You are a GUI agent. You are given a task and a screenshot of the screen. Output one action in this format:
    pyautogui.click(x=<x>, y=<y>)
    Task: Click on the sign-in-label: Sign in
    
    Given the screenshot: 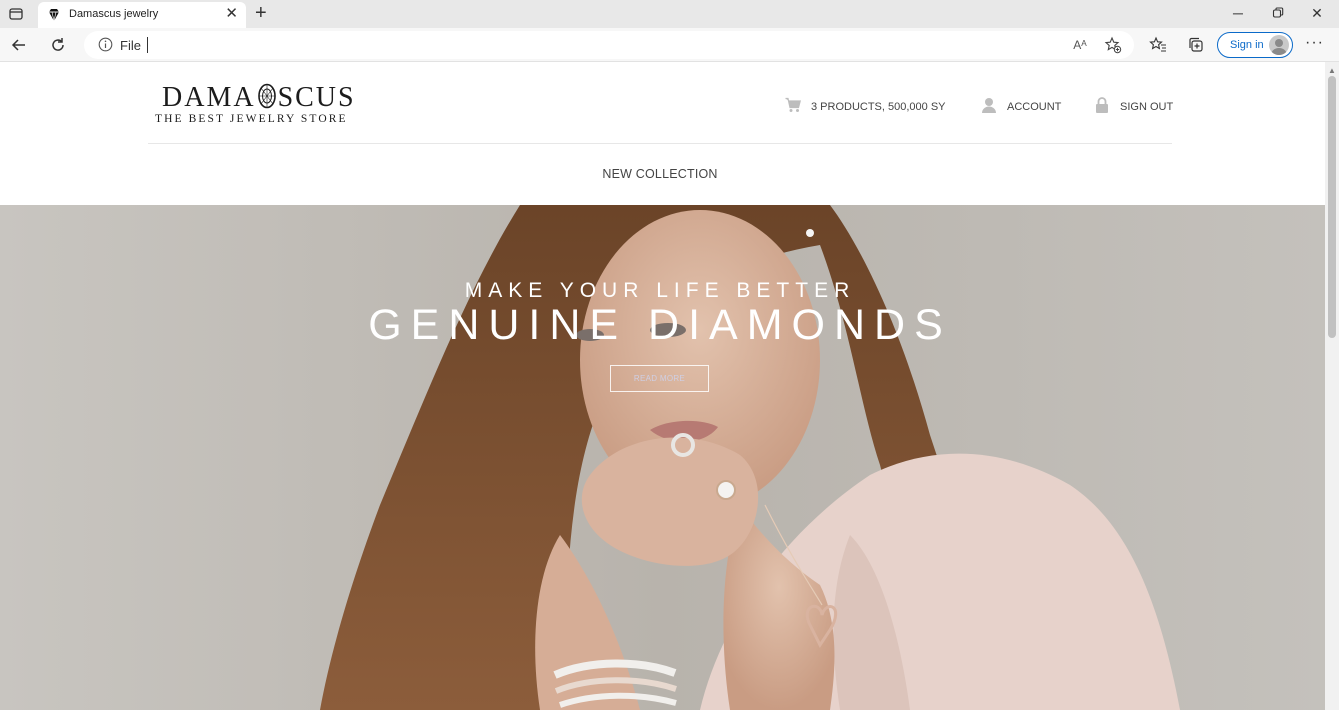 What is the action you would take?
    pyautogui.click(x=1247, y=45)
    